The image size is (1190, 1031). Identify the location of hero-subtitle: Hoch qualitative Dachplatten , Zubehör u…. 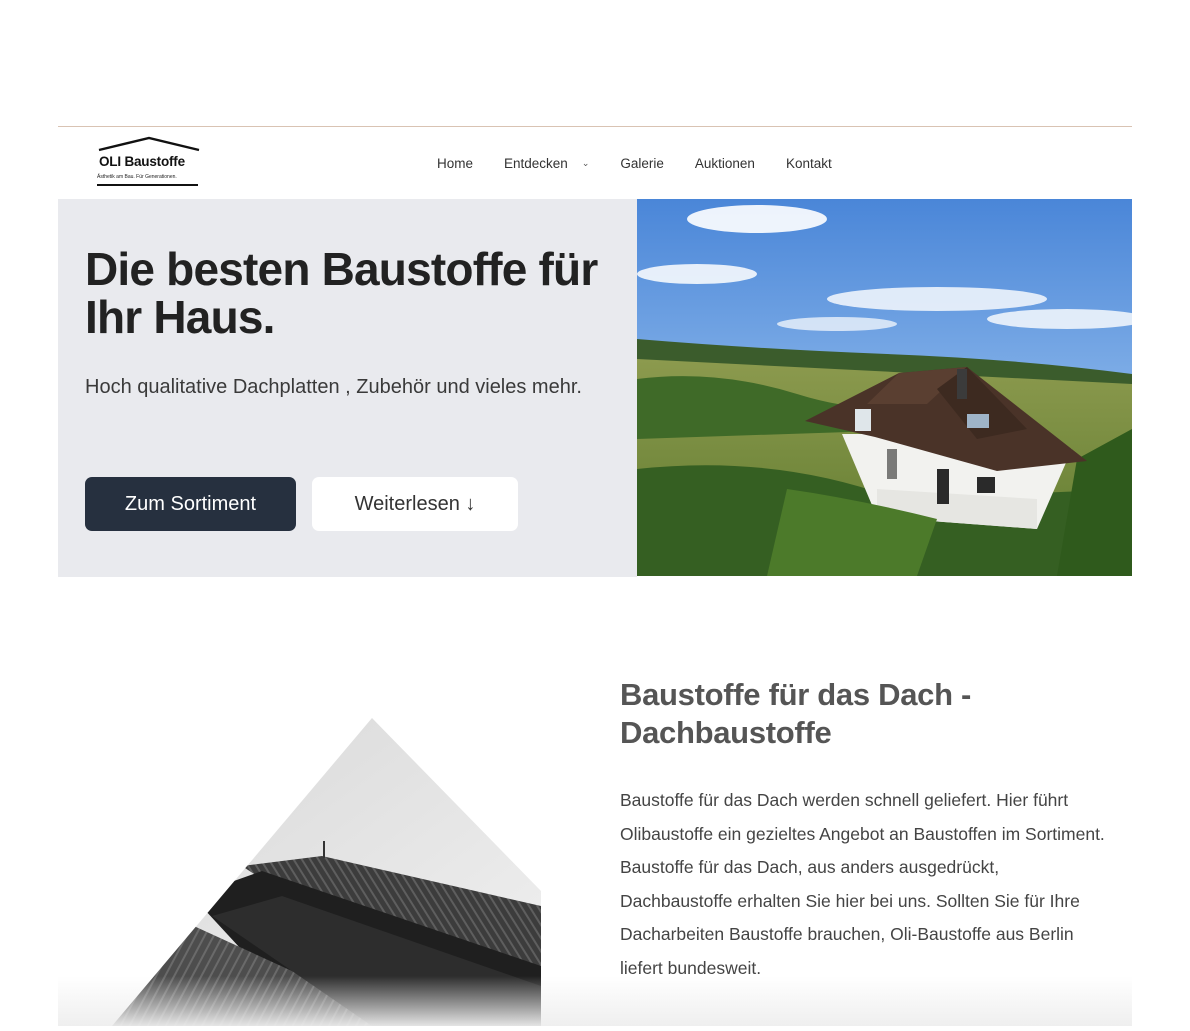
(333, 387).